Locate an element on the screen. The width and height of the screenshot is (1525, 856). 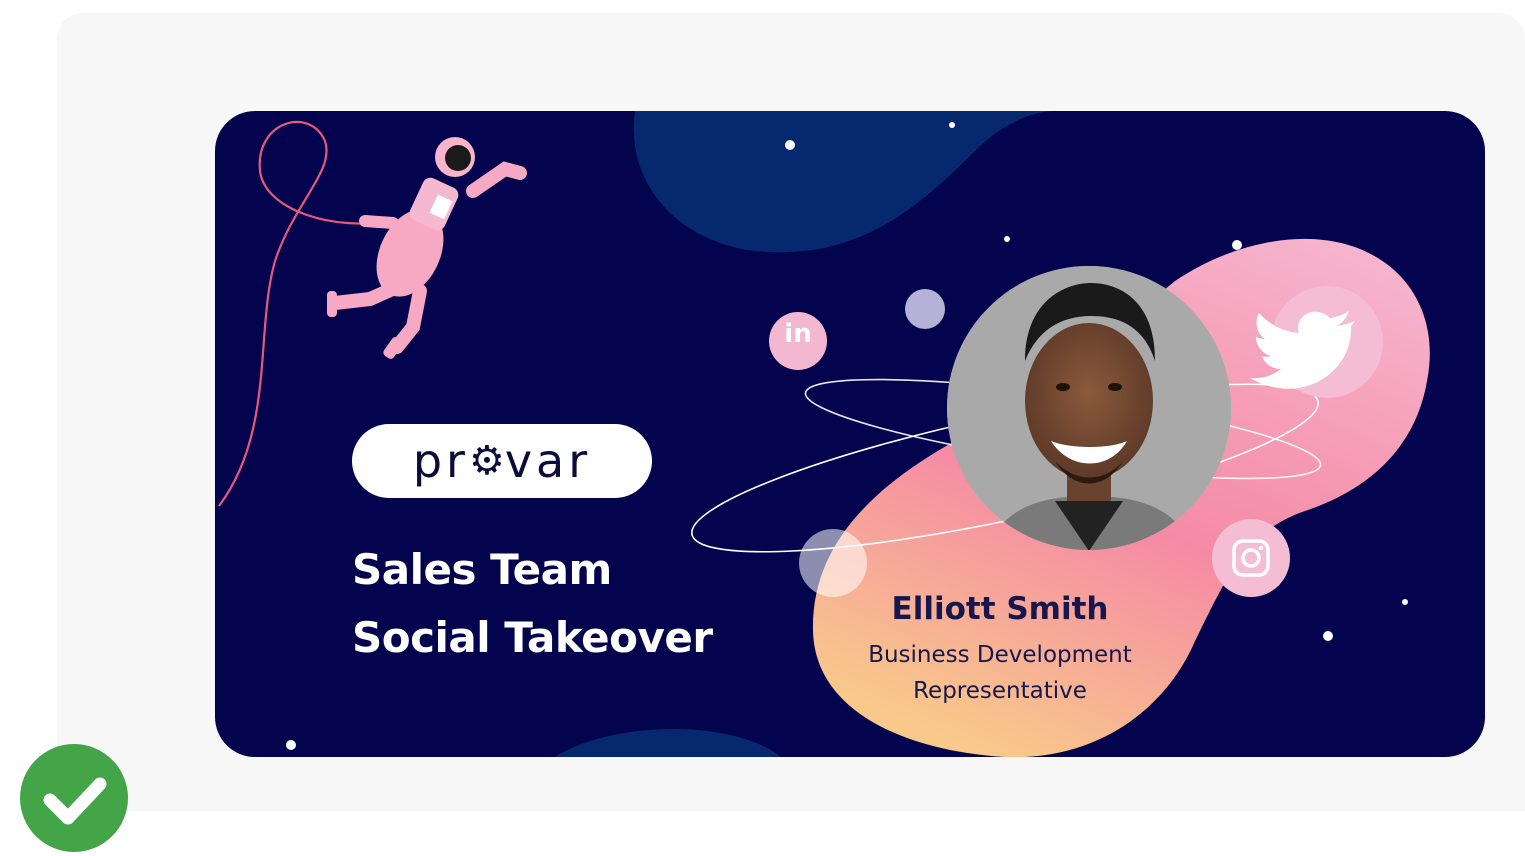
provar-logo: pr ⚙ var is located at coordinates (502, 461).